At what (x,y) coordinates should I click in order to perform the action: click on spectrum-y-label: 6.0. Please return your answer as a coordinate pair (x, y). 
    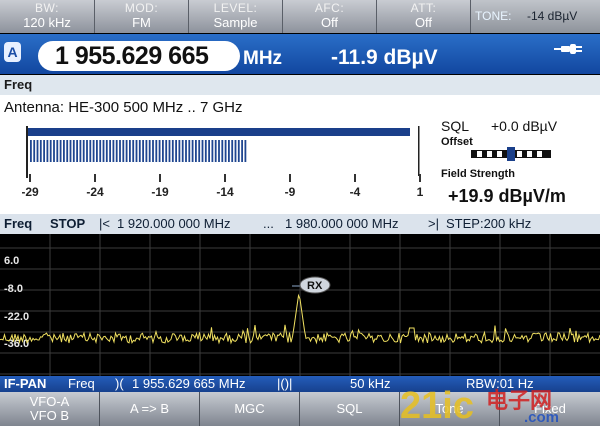
    Looking at the image, I should click on (11, 261).